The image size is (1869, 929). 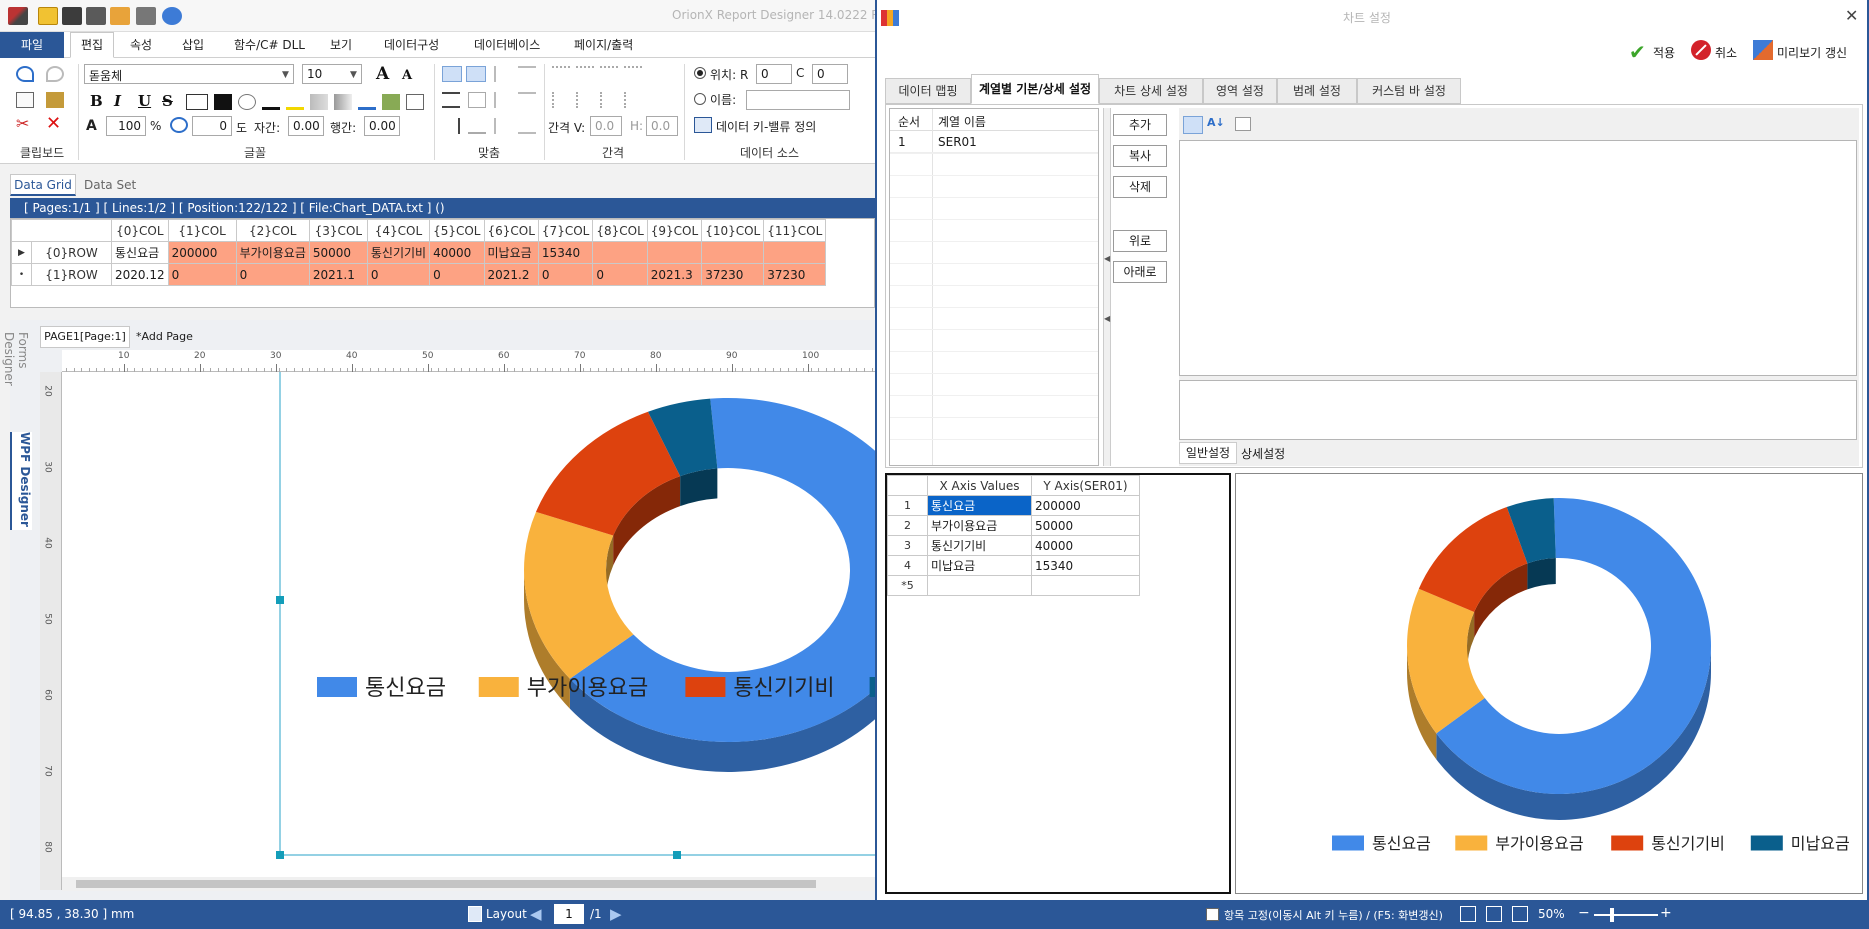 What do you see at coordinates (120, 16) in the screenshot?
I see `export-icon` at bounding box center [120, 16].